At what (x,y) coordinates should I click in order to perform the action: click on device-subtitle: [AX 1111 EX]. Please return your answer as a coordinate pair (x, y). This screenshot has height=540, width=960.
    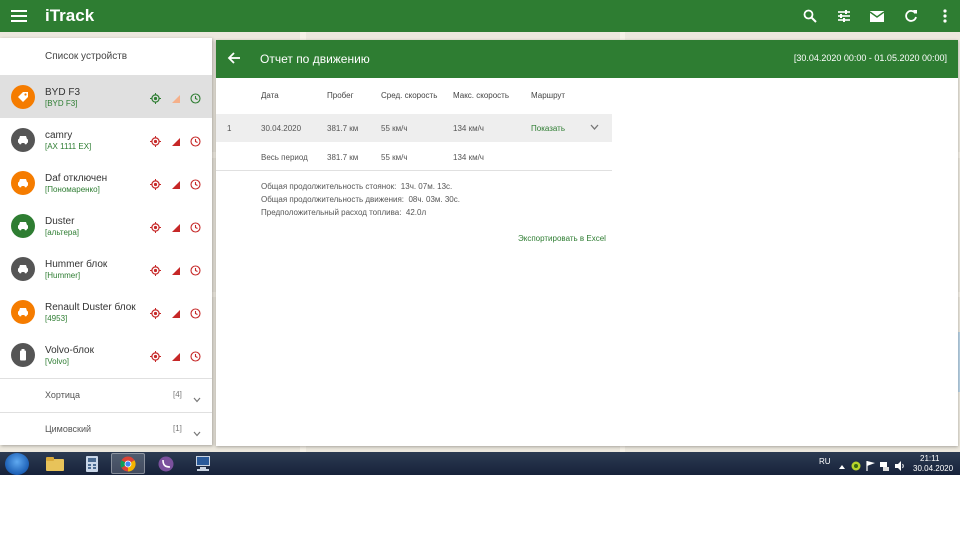
    Looking at the image, I should click on (68, 146).